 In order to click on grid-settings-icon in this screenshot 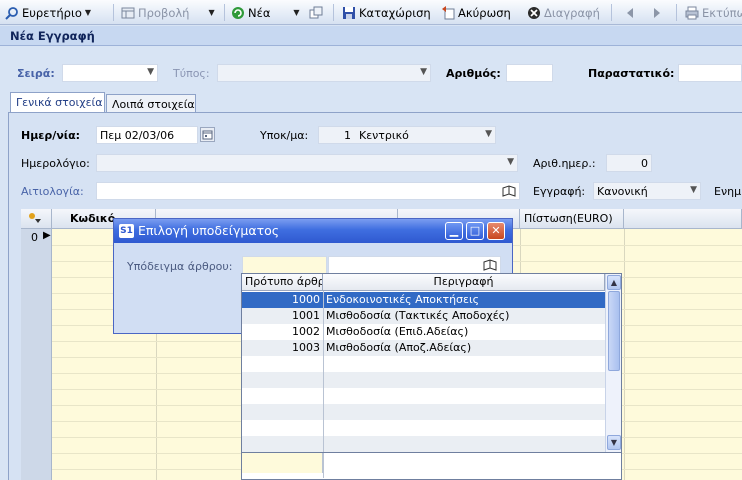, I will do `click(35, 218)`.